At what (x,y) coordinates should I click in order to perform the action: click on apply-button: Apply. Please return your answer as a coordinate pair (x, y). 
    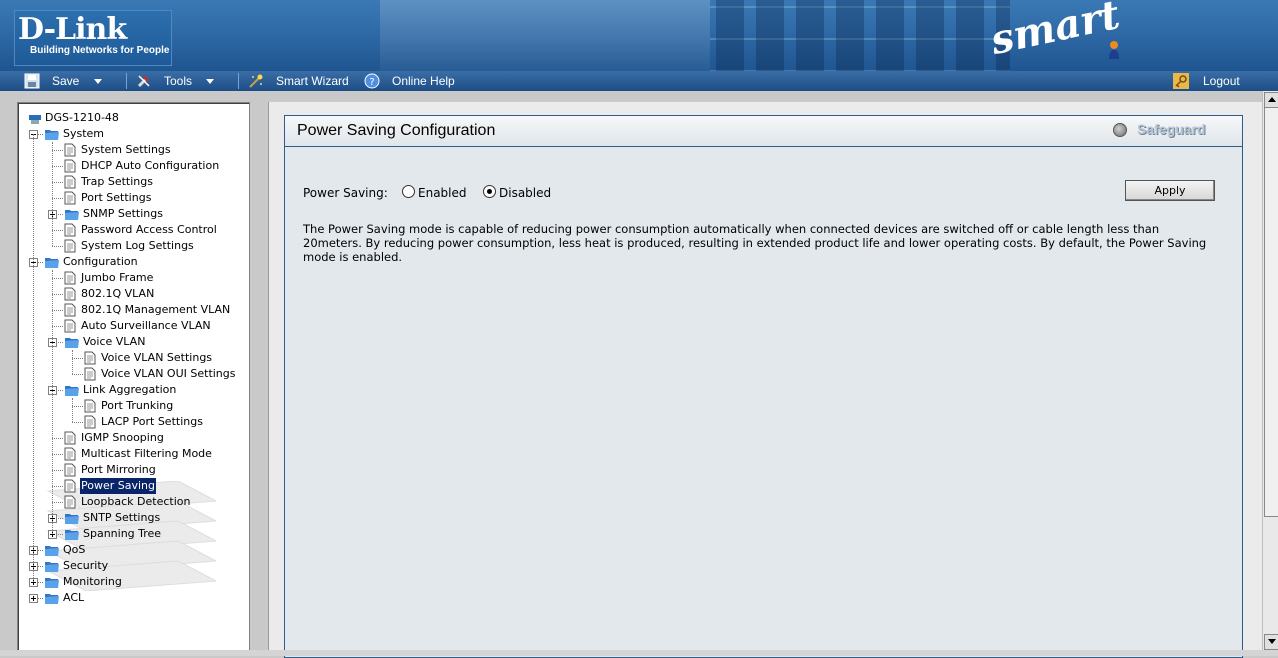
    Looking at the image, I should click on (1170, 190).